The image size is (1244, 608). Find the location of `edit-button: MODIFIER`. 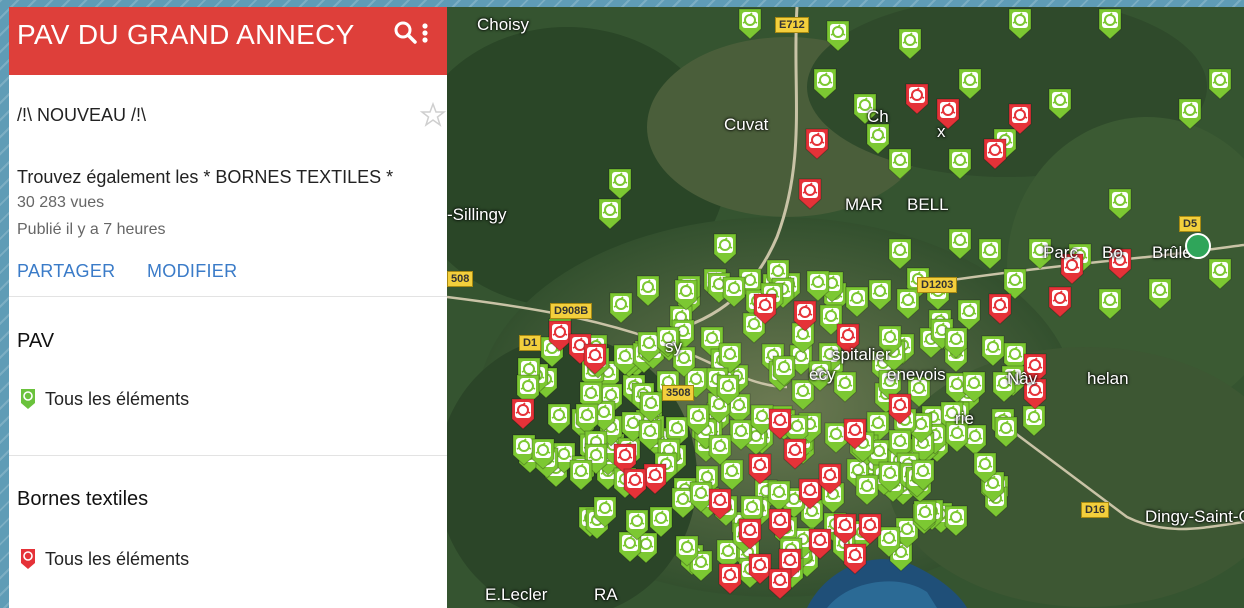

edit-button: MODIFIER is located at coordinates (192, 271).